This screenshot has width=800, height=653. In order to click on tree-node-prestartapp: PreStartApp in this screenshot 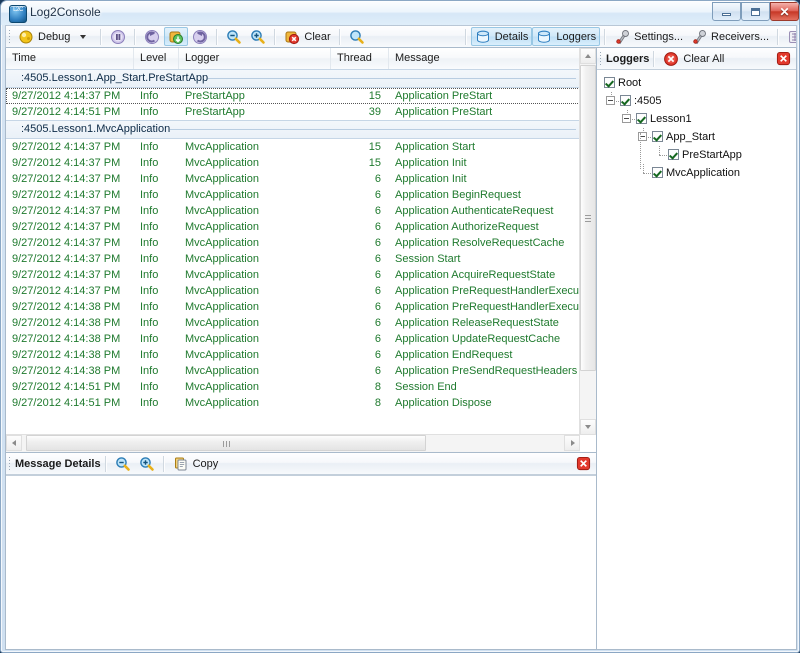, I will do `click(698, 155)`.